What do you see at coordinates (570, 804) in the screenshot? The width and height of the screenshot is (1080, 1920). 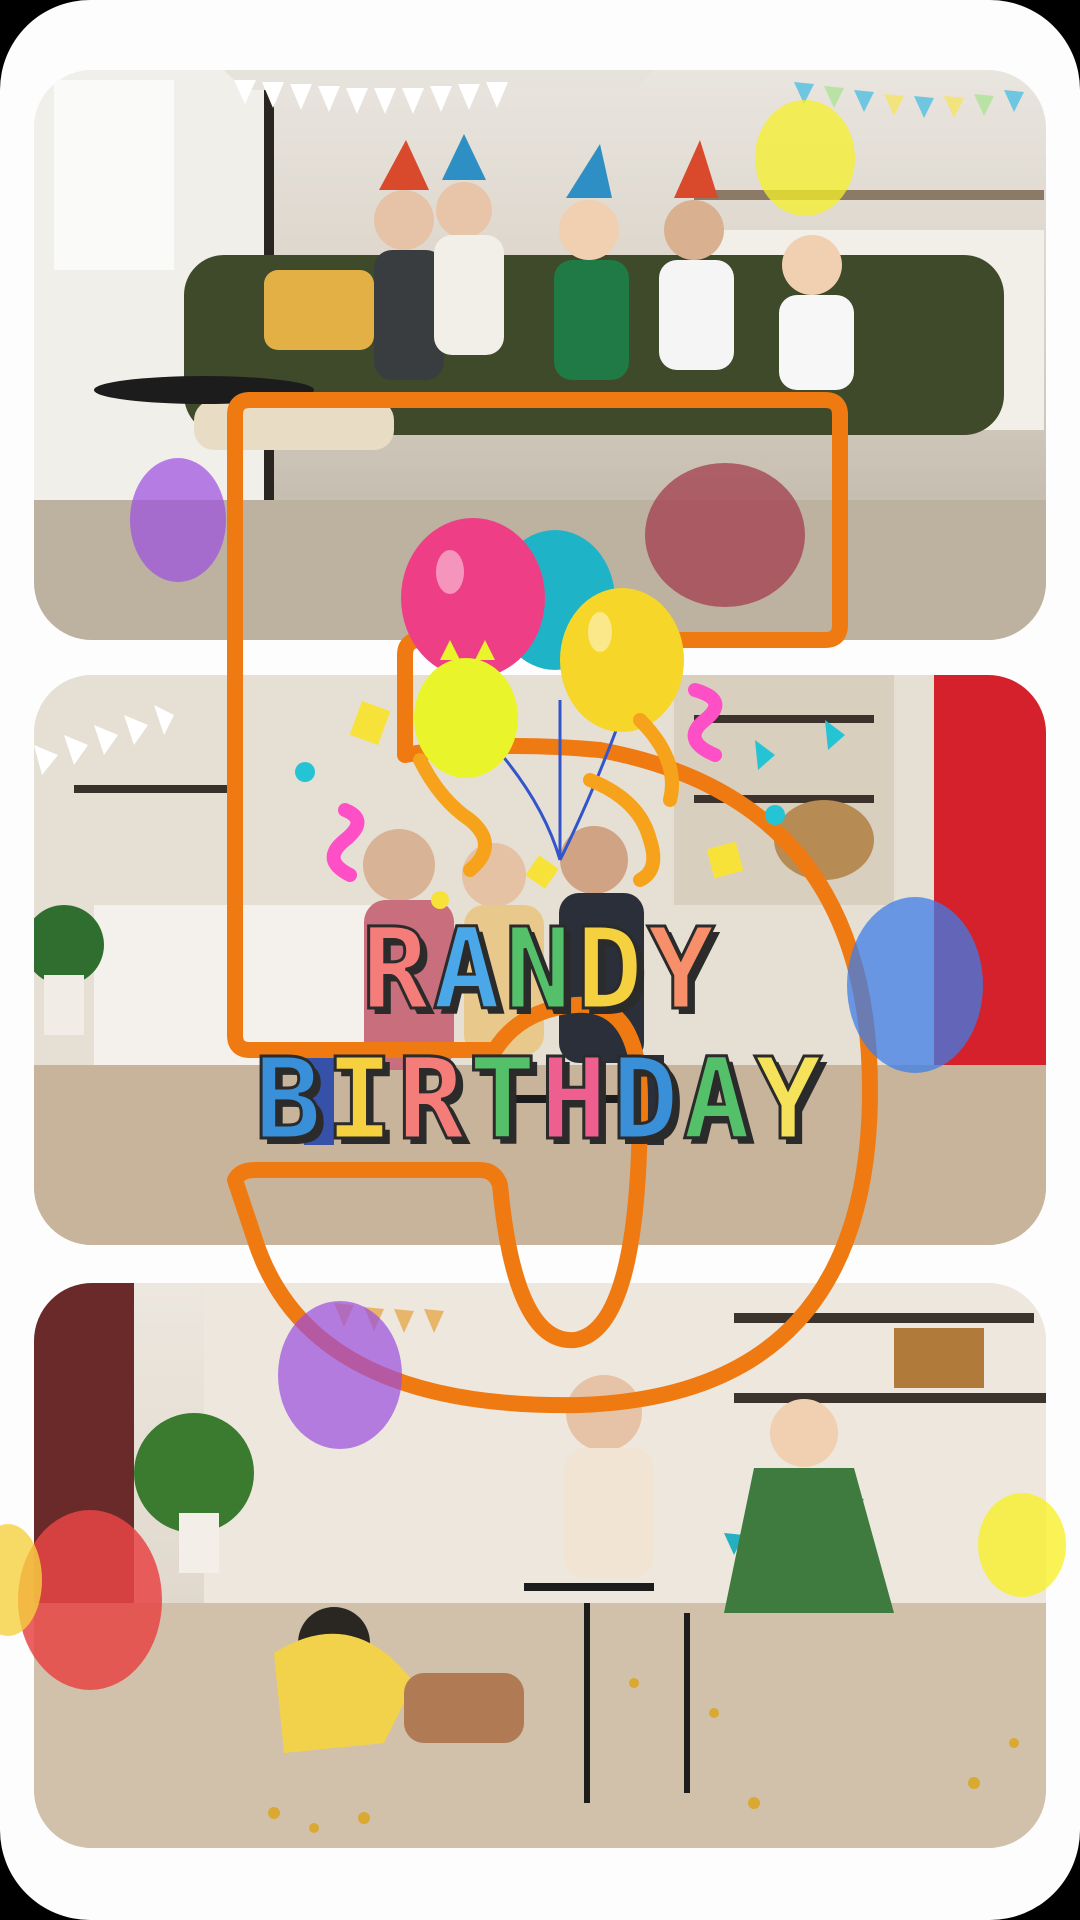 I see `confetti-icon` at bounding box center [570, 804].